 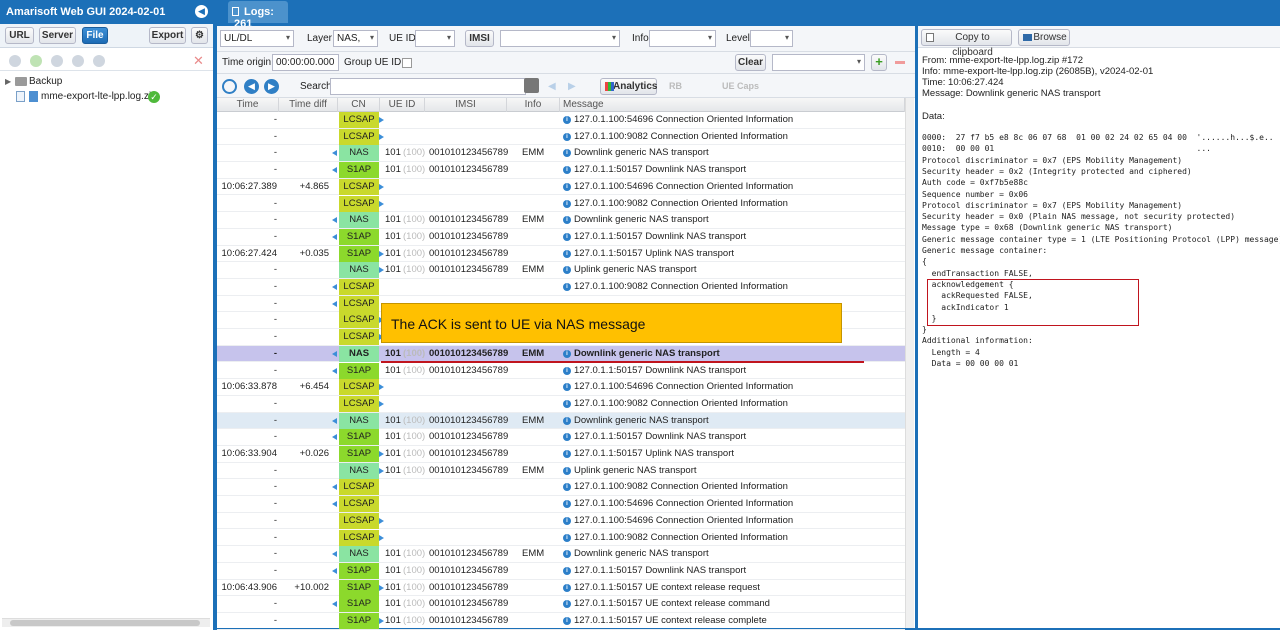 I want to click on clock-icon, so click(x=229, y=86).